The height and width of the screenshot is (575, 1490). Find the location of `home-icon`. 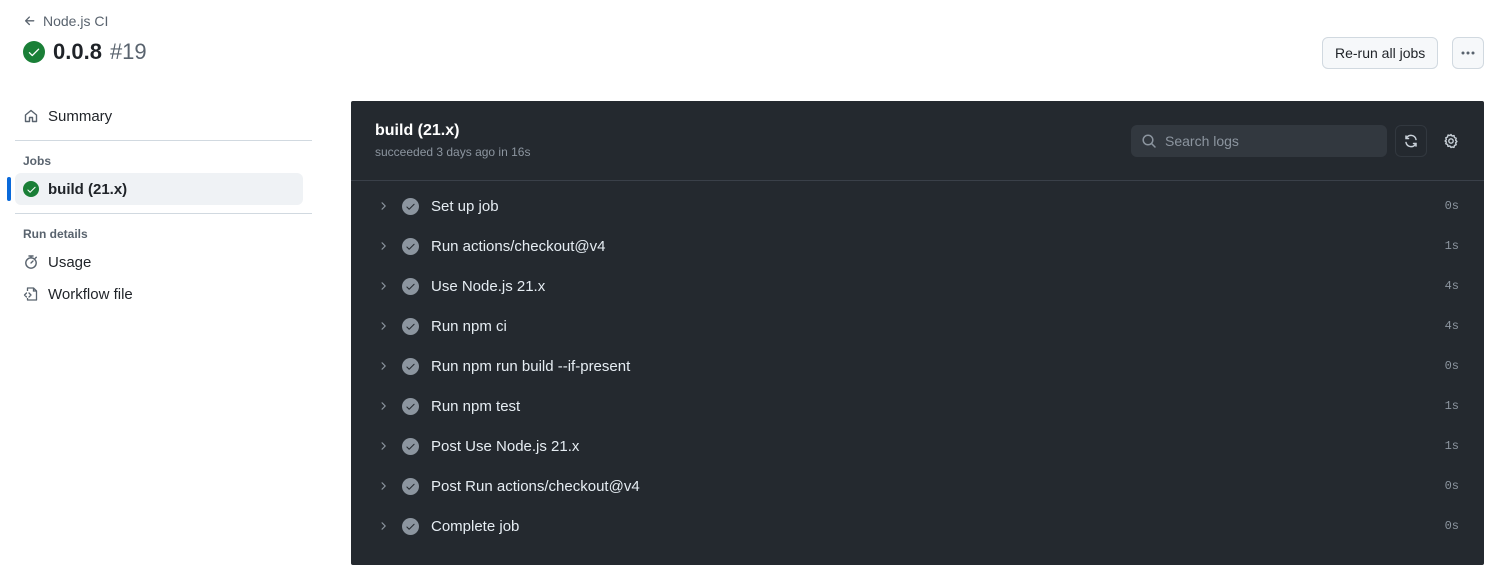

home-icon is located at coordinates (31, 116).